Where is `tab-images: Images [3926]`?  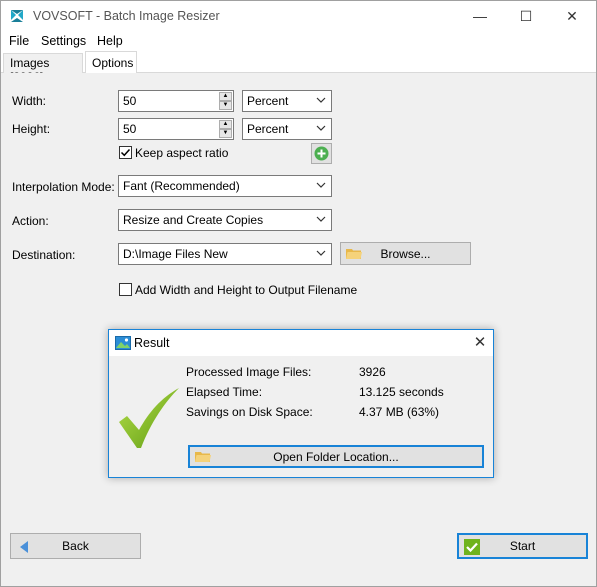 tab-images: Images [3926] is located at coordinates (43, 68).